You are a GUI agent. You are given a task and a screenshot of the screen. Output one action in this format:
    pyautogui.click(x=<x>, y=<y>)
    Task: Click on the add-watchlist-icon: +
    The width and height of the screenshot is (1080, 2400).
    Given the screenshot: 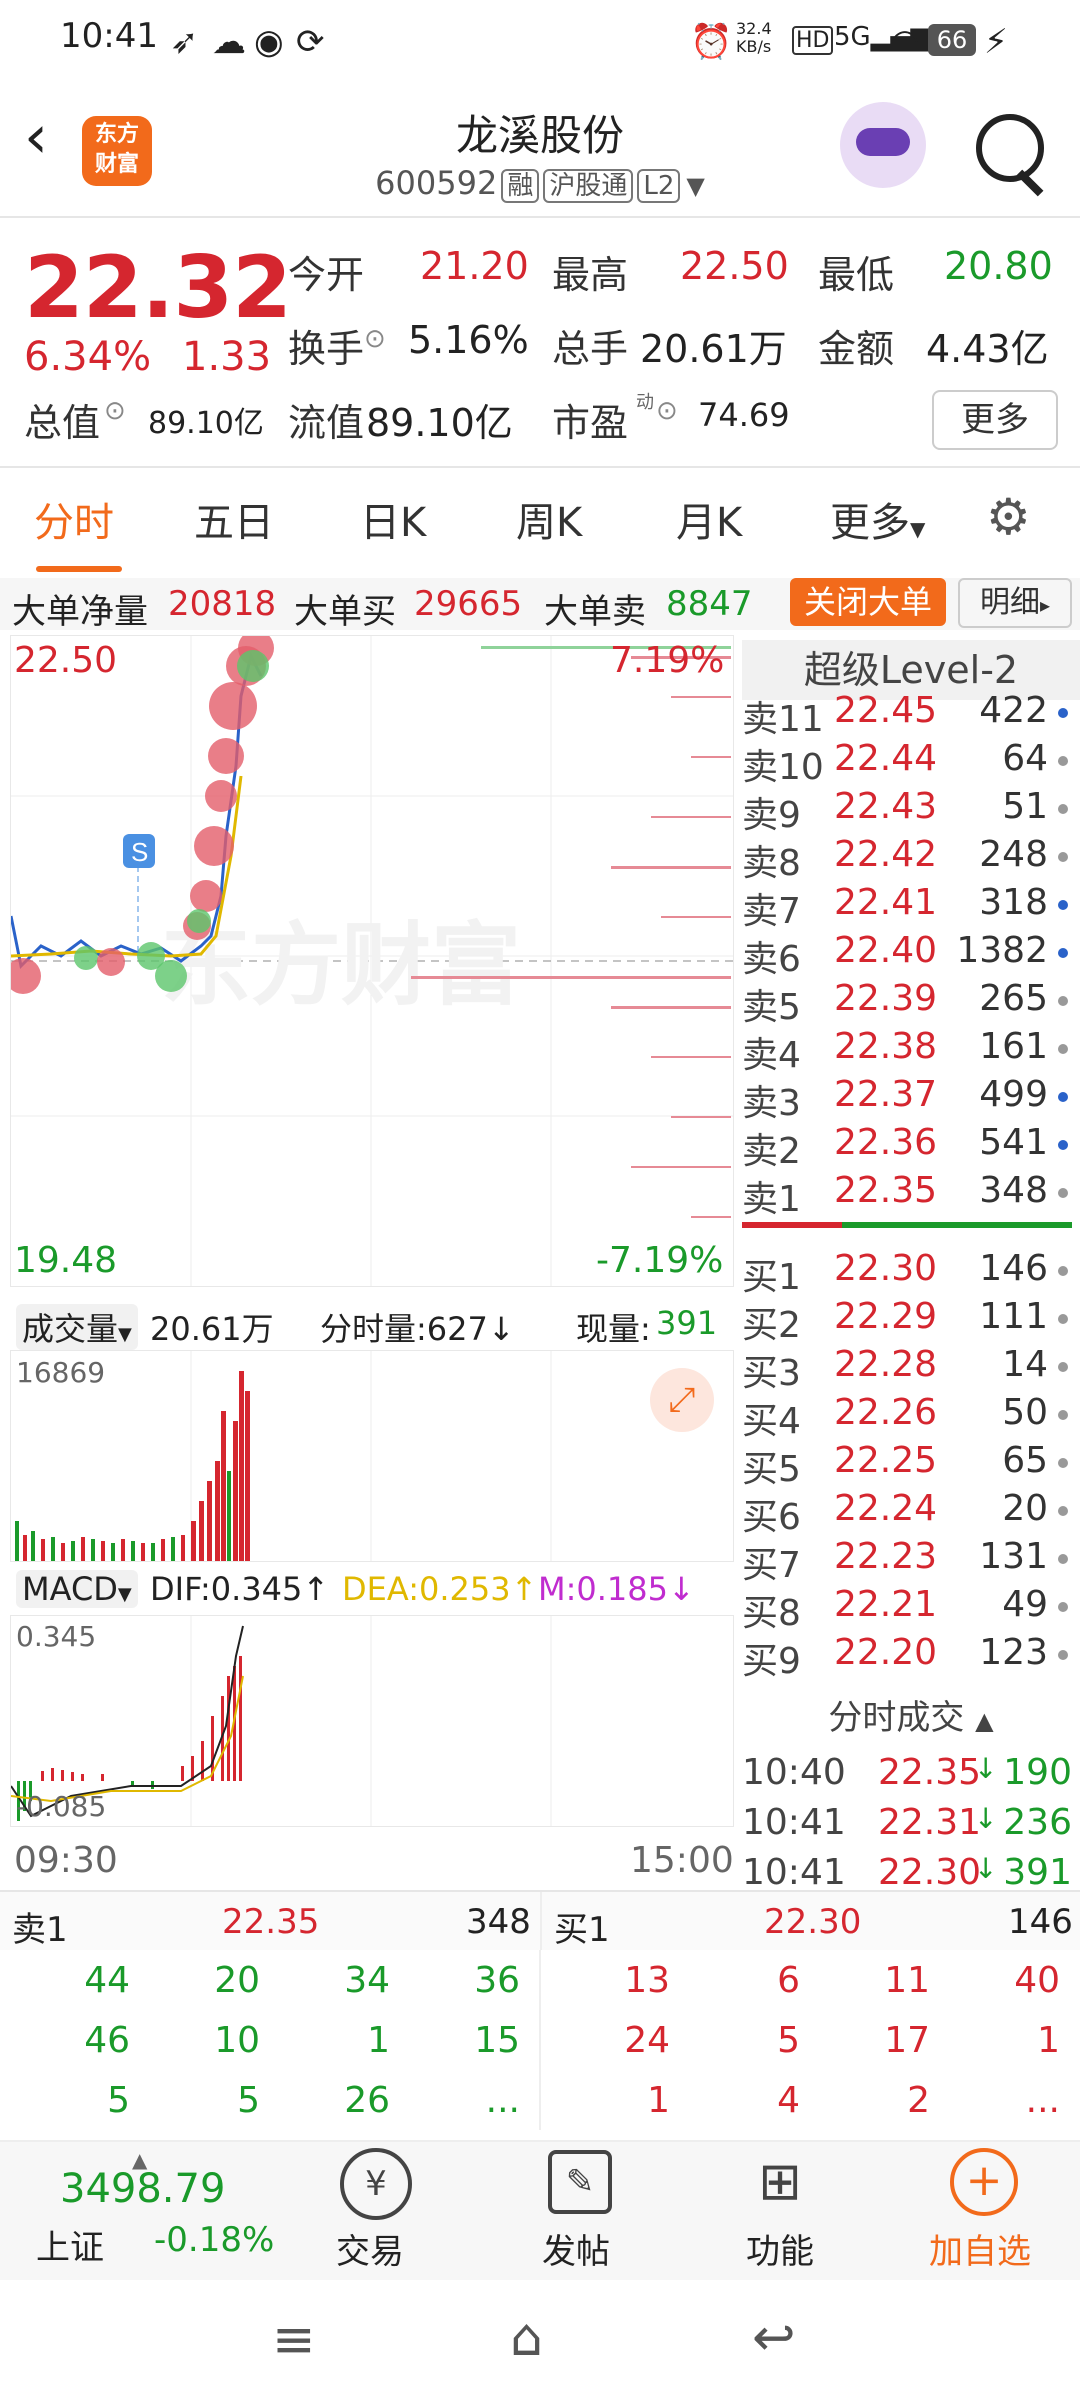 What is the action you would take?
    pyautogui.click(x=984, y=2182)
    